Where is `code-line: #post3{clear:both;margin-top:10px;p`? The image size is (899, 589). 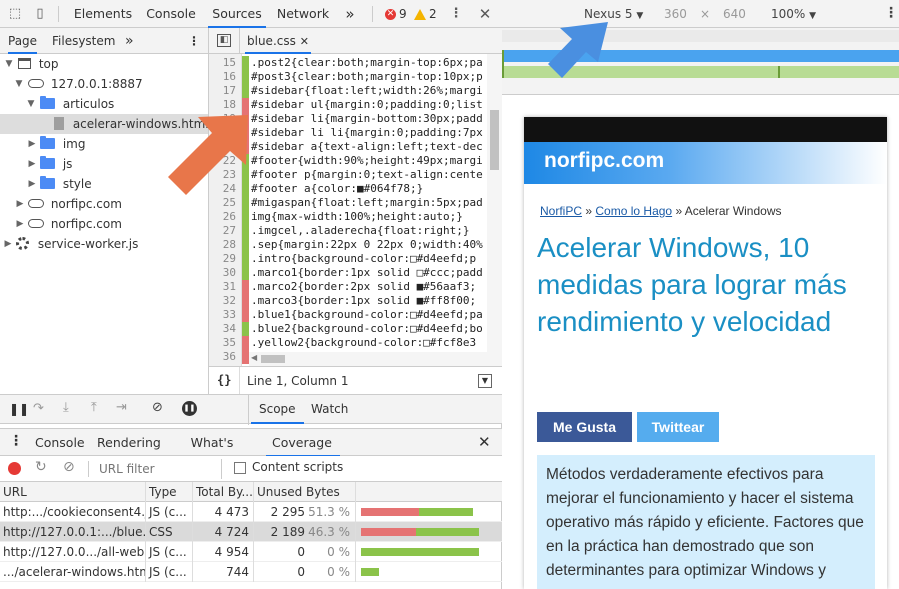
code-line: #post3{clear:both;margin-top:10px;p is located at coordinates (367, 77).